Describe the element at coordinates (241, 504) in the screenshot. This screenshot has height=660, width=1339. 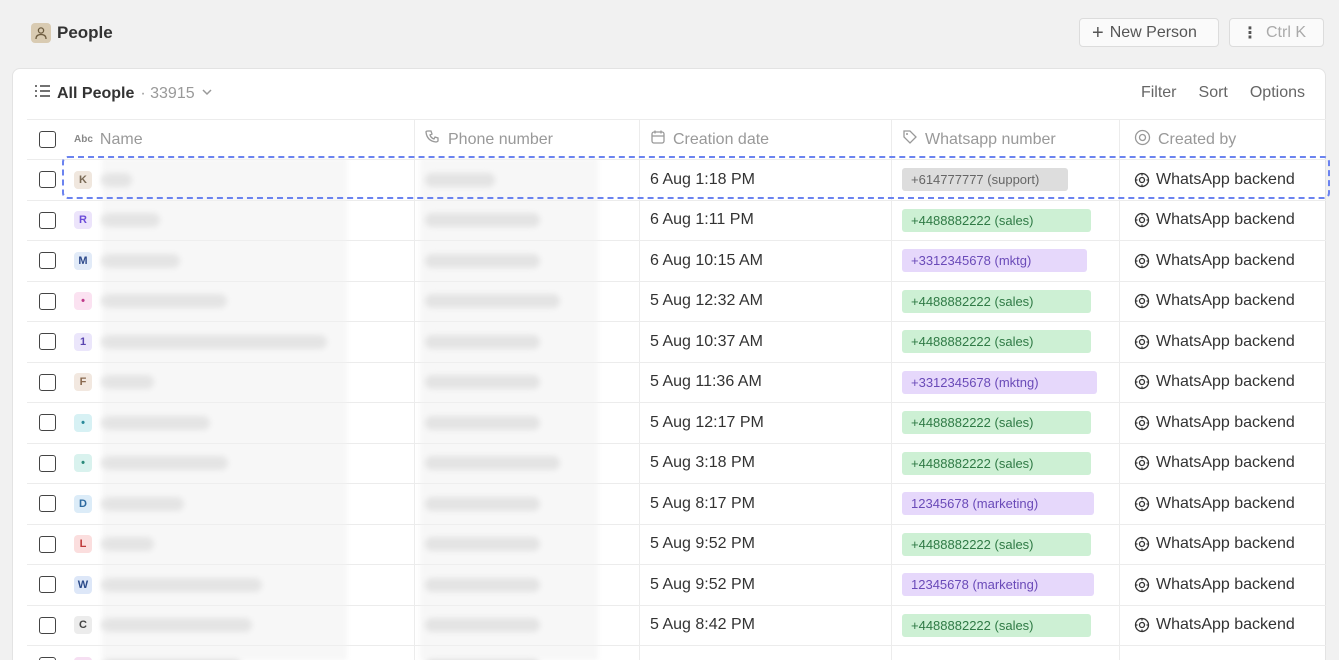
I see `name-cell: D` at that location.